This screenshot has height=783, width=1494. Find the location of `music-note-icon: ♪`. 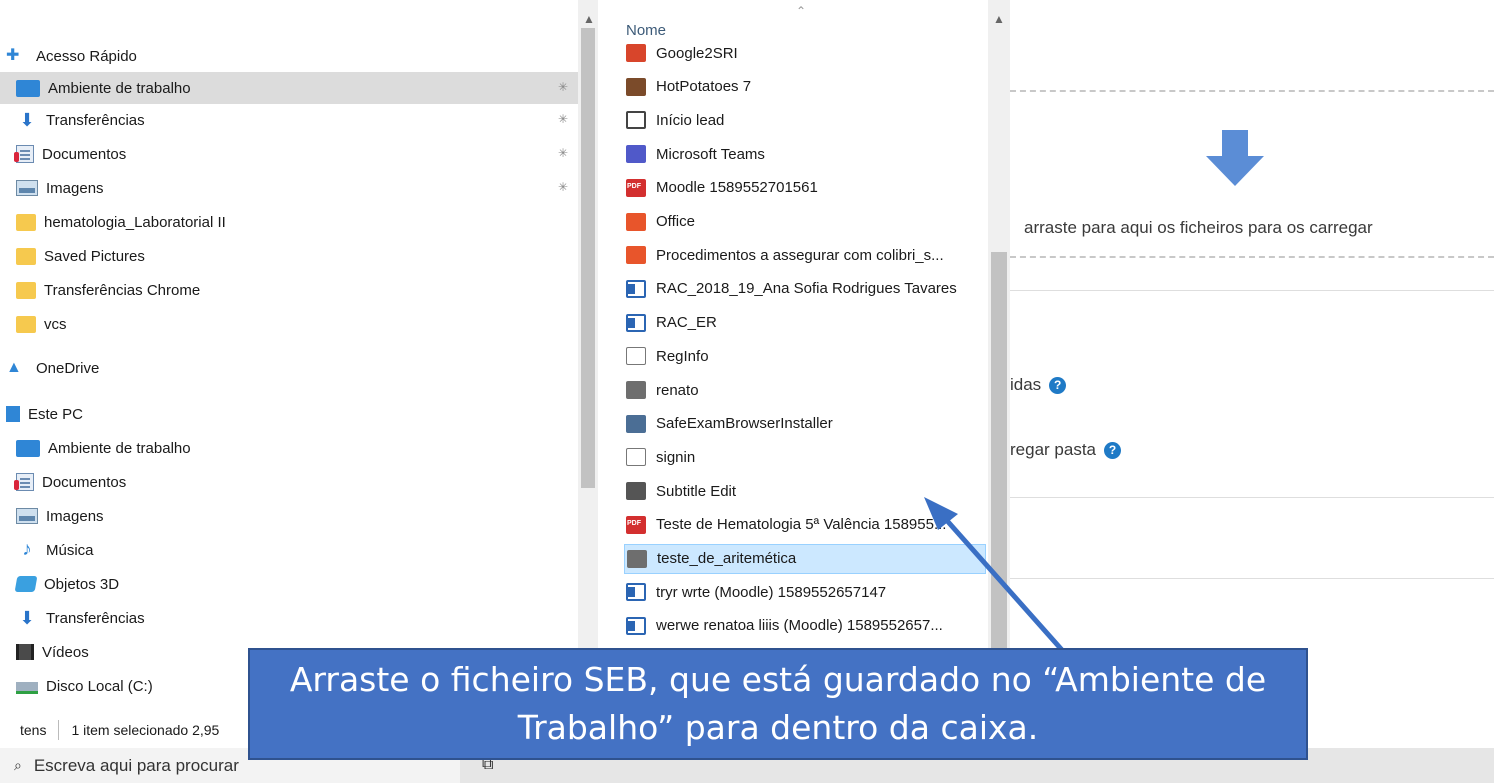

music-note-icon: ♪ is located at coordinates (27, 549).